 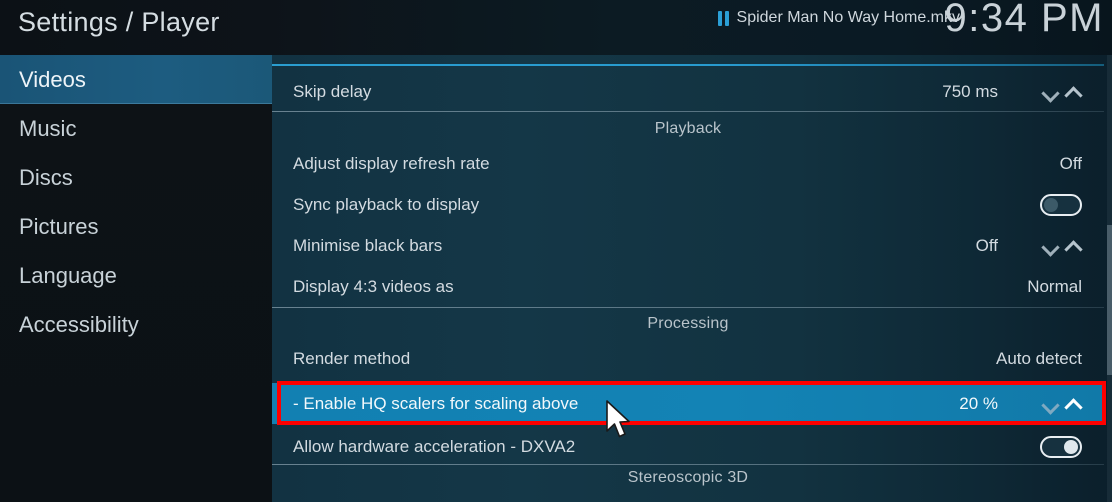 I want to click on sidebar-item-accessibility: Accessibility, so click(x=136, y=324).